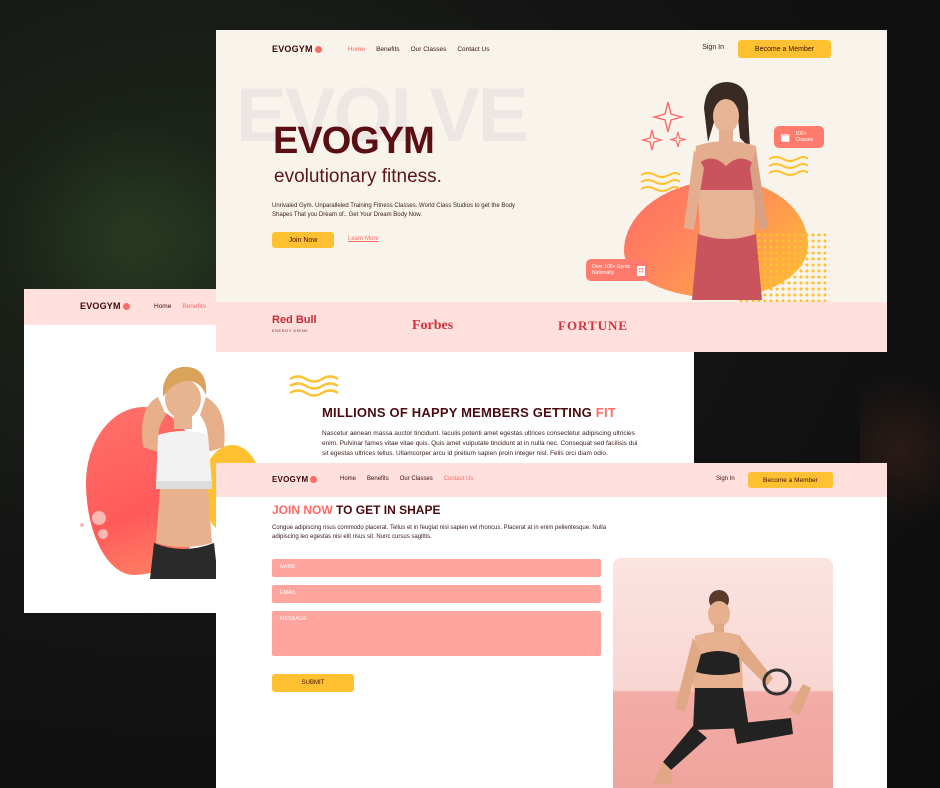  Describe the element at coordinates (356, 510) in the screenshot. I see `contact-heading: JOIN NOW TO GET IN SHAPE` at that location.